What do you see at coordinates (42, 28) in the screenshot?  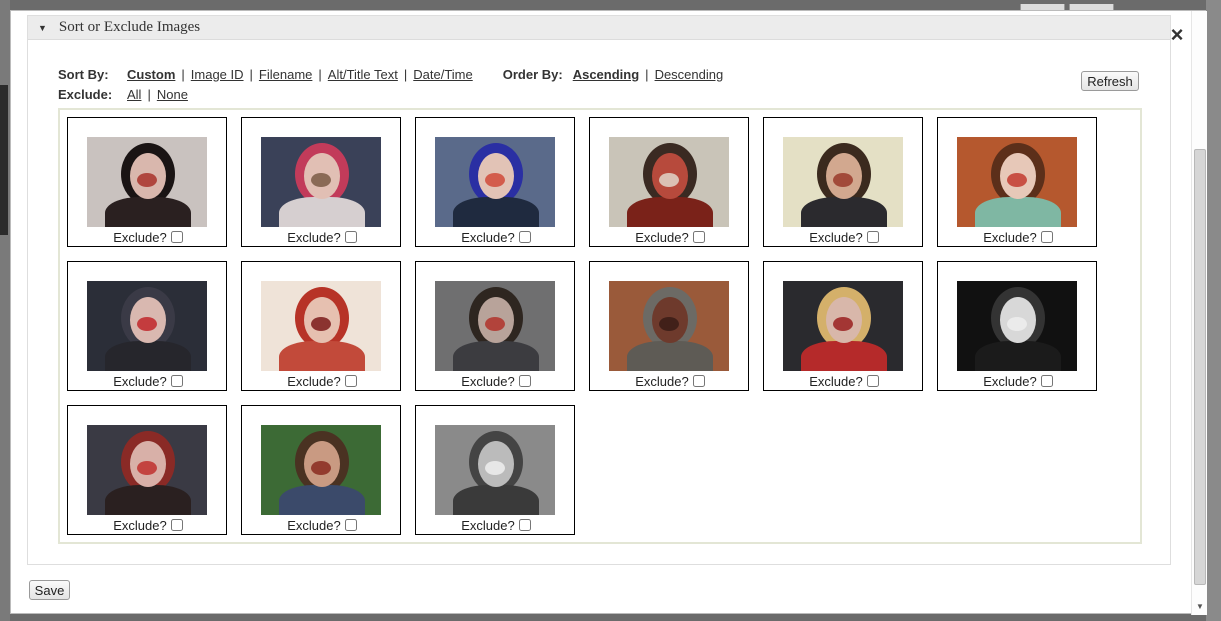 I see `collapse-triangle-icon: ▼` at bounding box center [42, 28].